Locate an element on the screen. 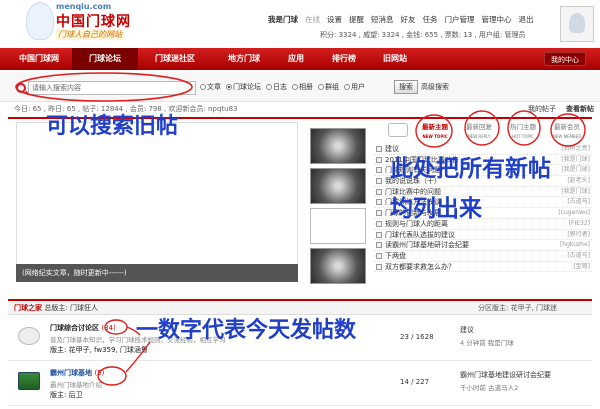  forum-description: 霸州门球基地介绍 is located at coordinates (76, 385).